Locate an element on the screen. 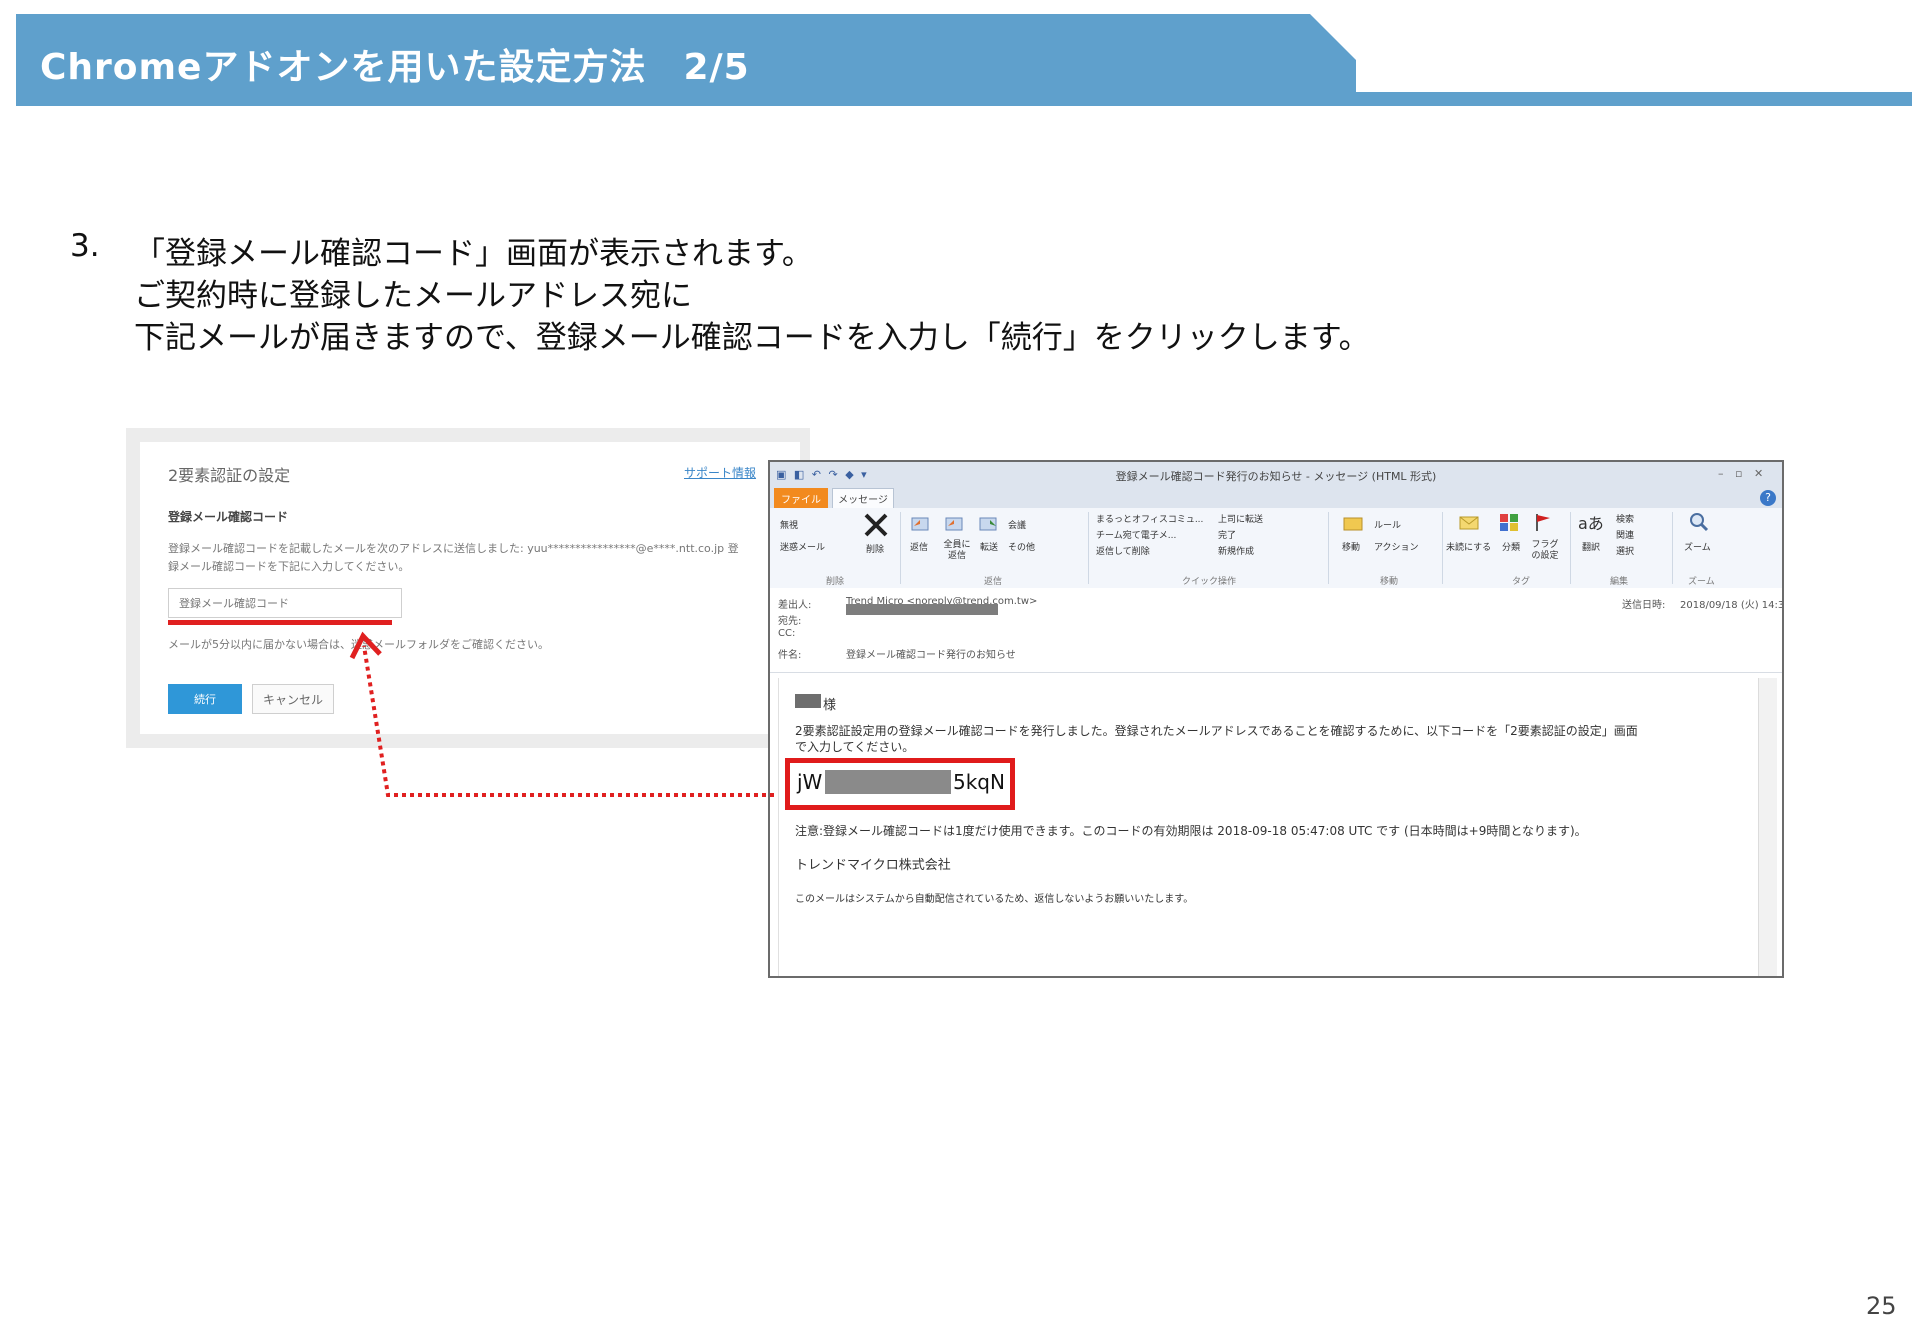 The width and height of the screenshot is (1920, 1327). select-button: 選択 is located at coordinates (1625, 550).